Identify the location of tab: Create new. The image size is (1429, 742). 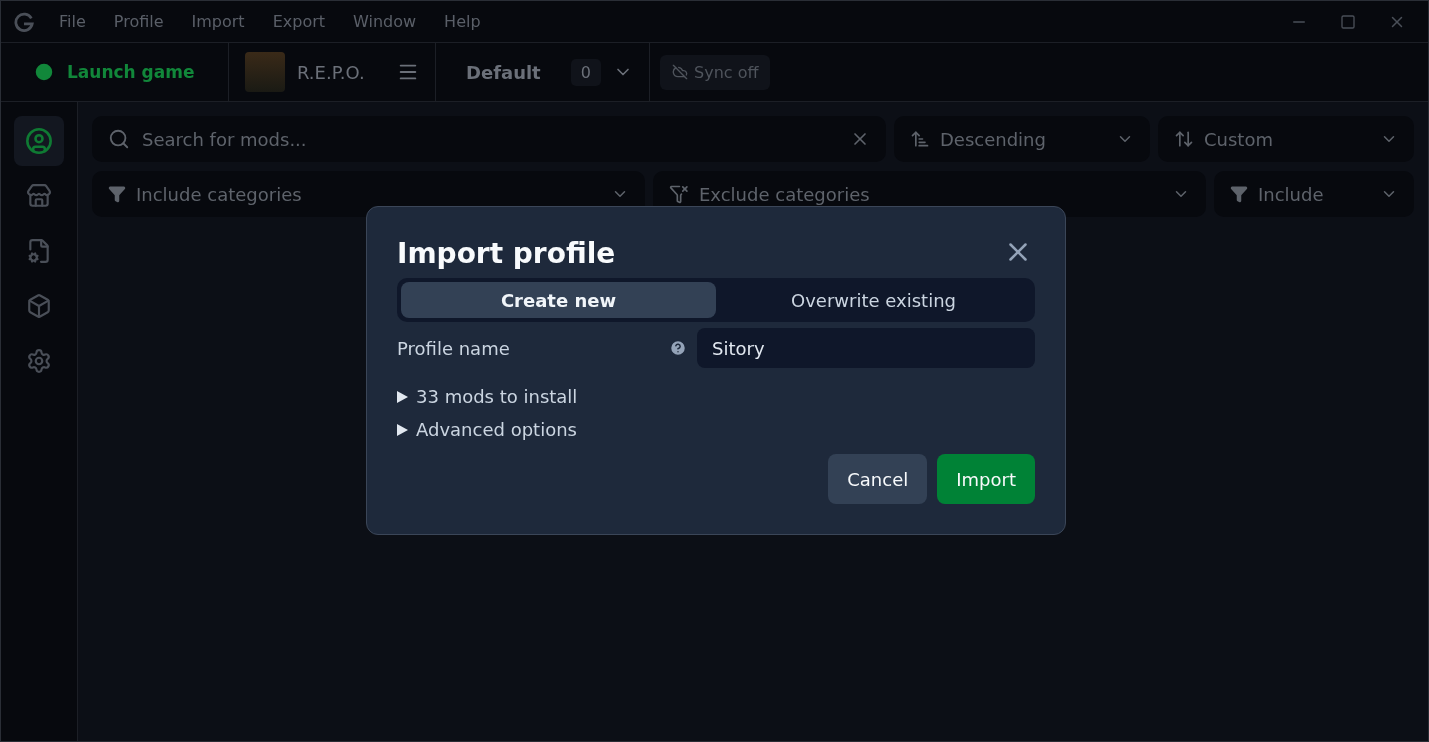
(558, 300).